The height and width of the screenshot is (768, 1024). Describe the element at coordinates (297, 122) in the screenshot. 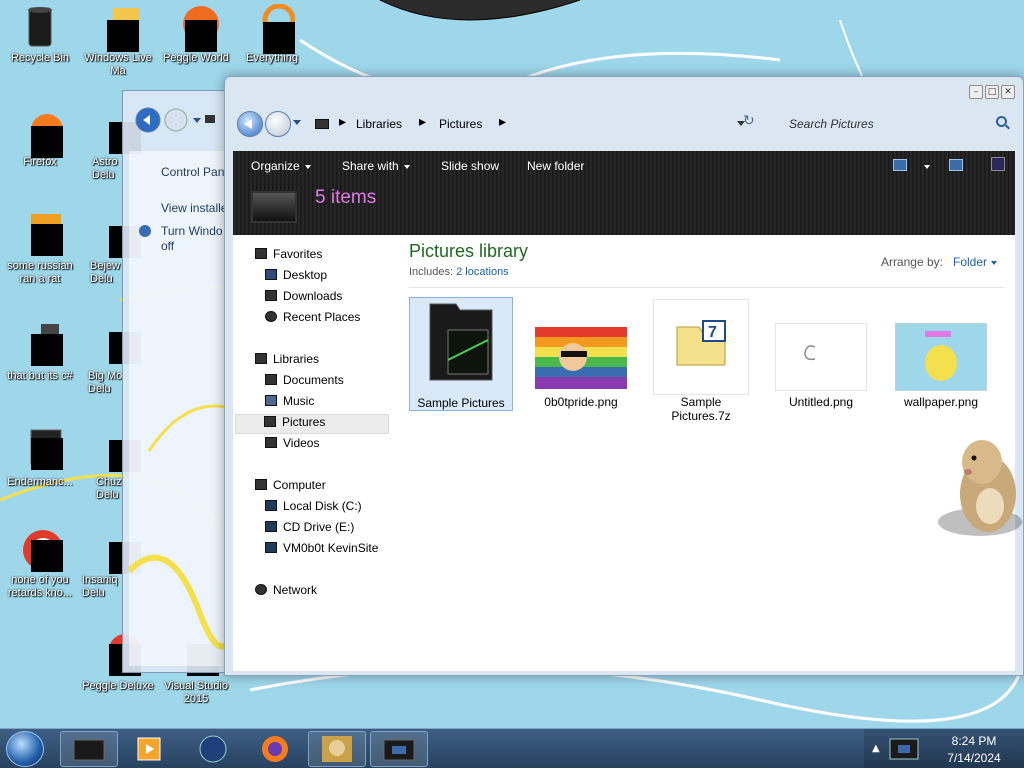

I see `recent-pages-dropdown` at that location.